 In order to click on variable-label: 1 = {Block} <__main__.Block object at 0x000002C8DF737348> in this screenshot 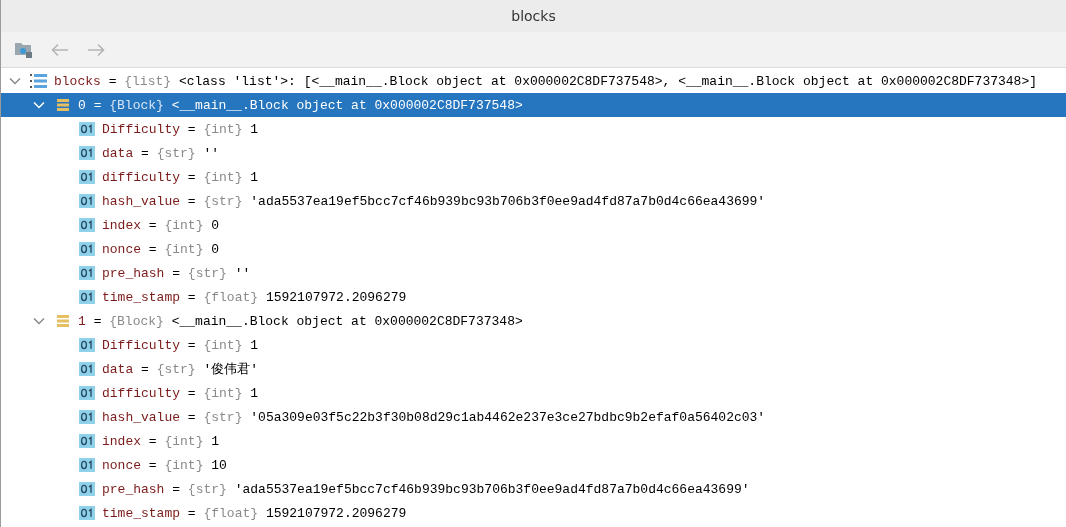, I will do `click(300, 321)`.